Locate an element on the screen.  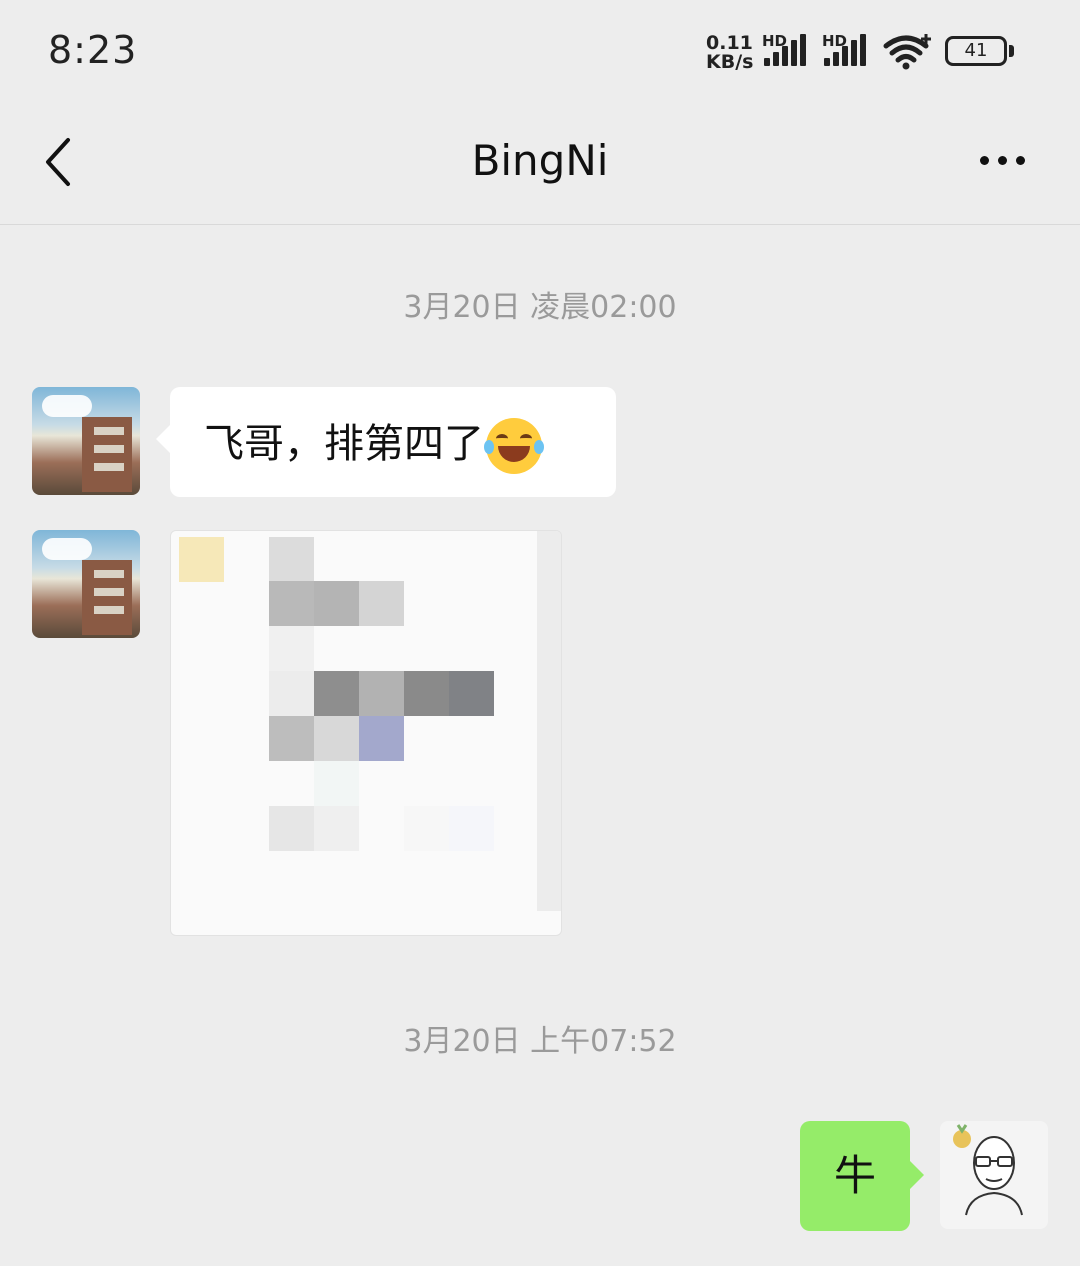
my-avatar is located at coordinates (994, 1175).